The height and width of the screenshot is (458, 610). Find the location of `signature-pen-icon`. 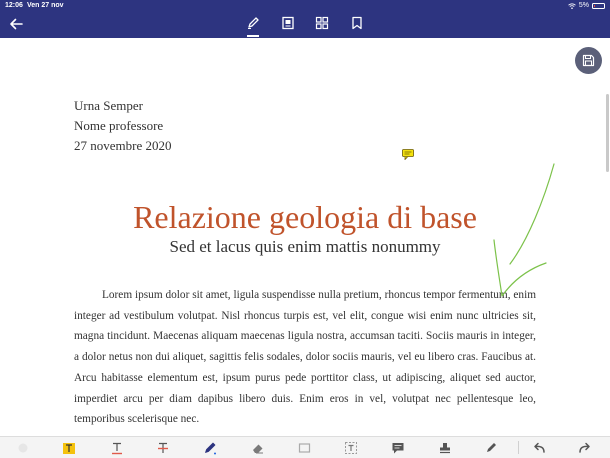

signature-pen-icon is located at coordinates (491, 448).